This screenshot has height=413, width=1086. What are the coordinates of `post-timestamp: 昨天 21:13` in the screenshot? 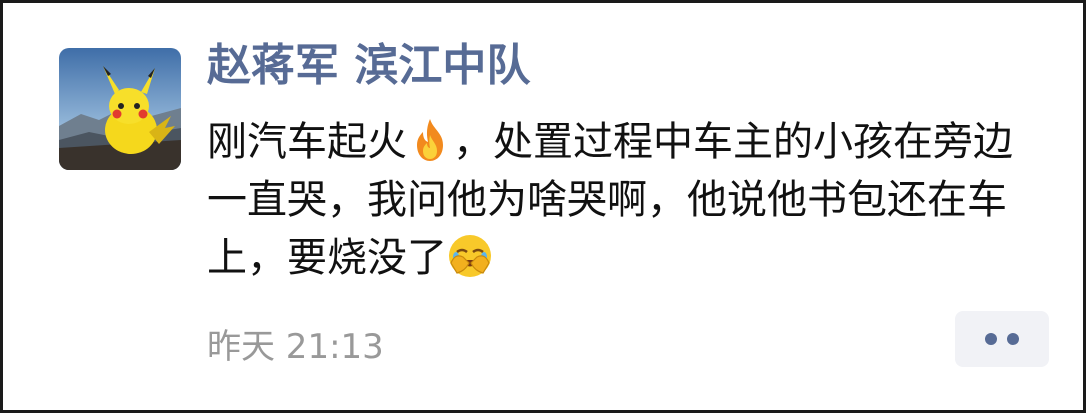 It's located at (295, 347).